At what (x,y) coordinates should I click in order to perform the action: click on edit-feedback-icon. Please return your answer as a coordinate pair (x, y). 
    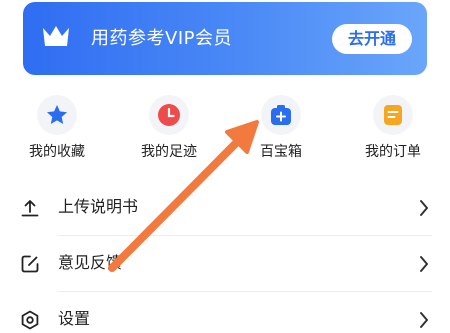
    Looking at the image, I should click on (30, 264).